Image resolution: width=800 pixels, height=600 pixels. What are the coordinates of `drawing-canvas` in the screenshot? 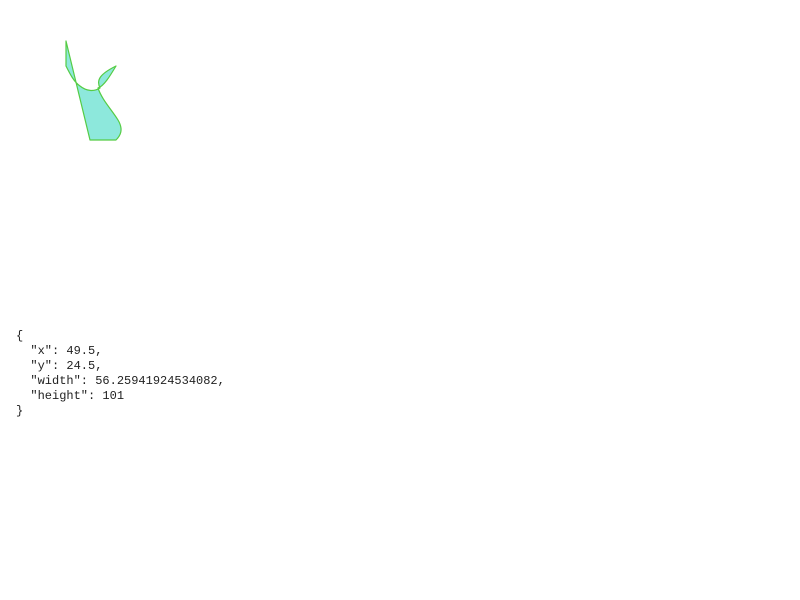 It's located at (93, 90).